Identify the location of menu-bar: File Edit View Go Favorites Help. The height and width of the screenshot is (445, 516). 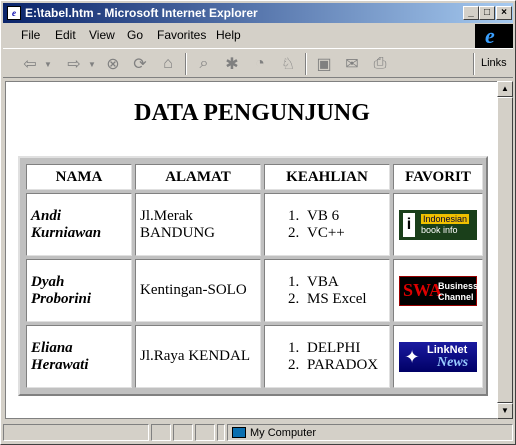
(238, 35).